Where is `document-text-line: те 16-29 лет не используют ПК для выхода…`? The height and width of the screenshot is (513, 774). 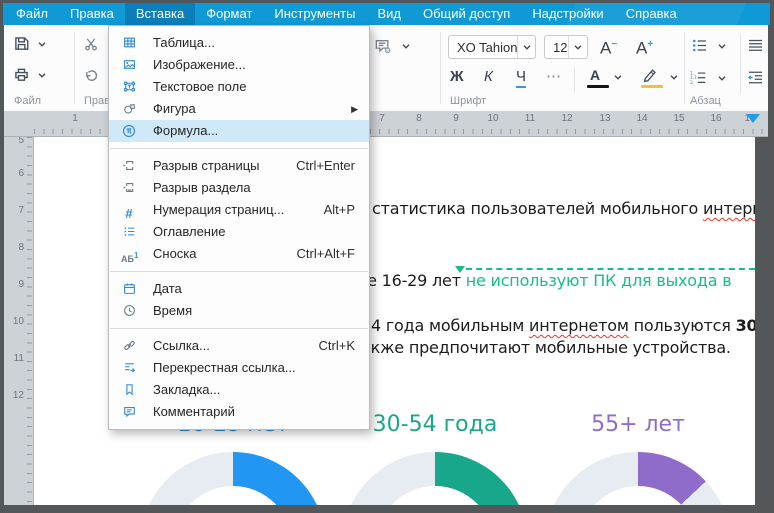
document-text-line: те 16-29 лет не используют ПК для выхода… is located at coordinates (545, 280).